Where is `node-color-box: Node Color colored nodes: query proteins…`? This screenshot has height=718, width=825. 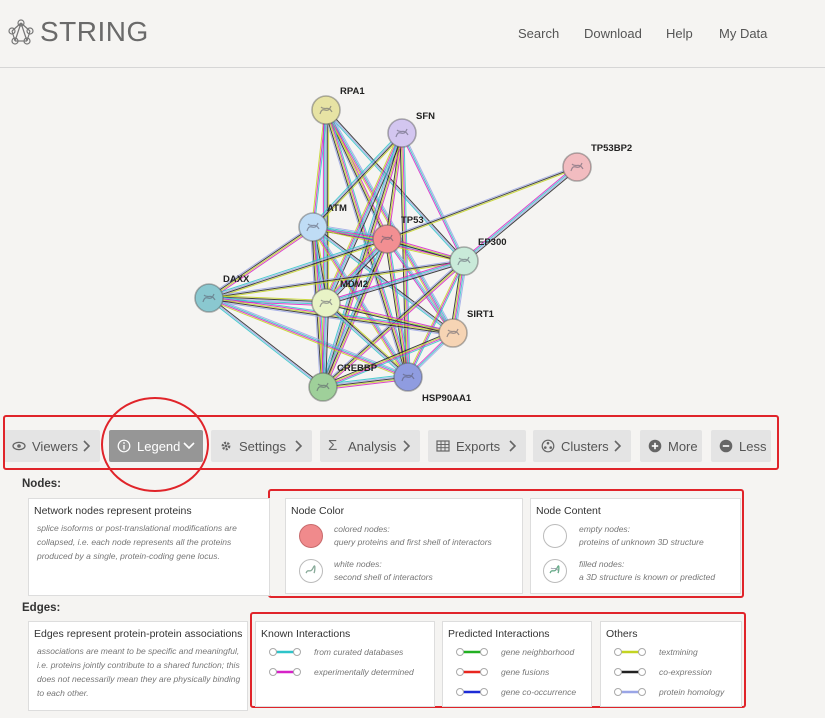 node-color-box: Node Color colored nodes: query proteins… is located at coordinates (404, 546).